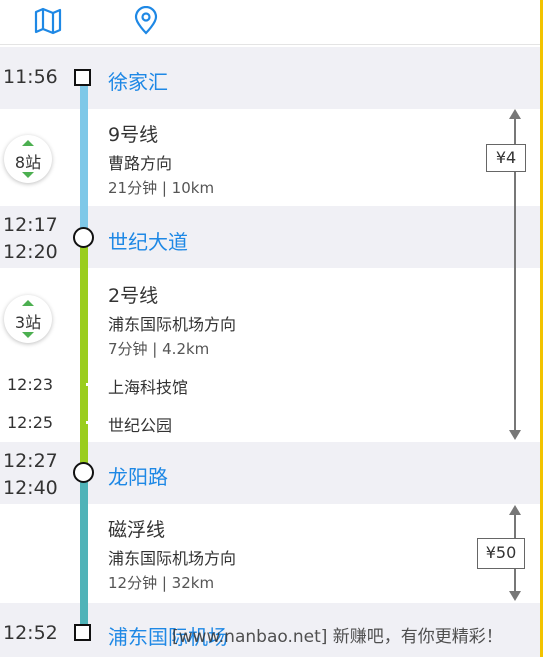  Describe the element at coordinates (30, 633) in the screenshot. I see `arrive-time: 12:52` at that location.